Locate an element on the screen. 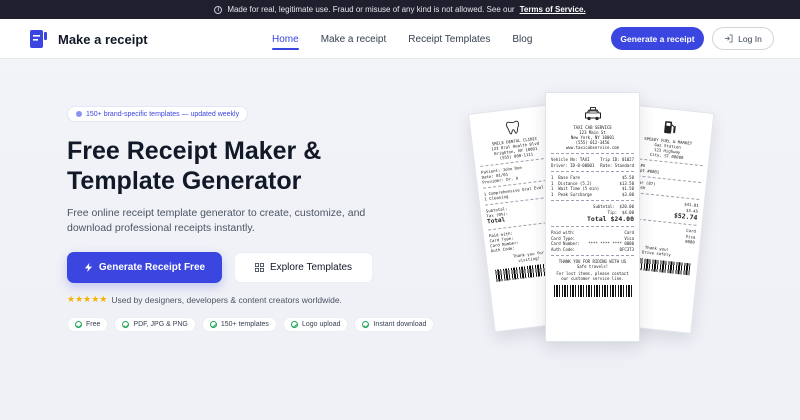 This screenshot has height=420, width=800. taxi-icon is located at coordinates (592, 114).